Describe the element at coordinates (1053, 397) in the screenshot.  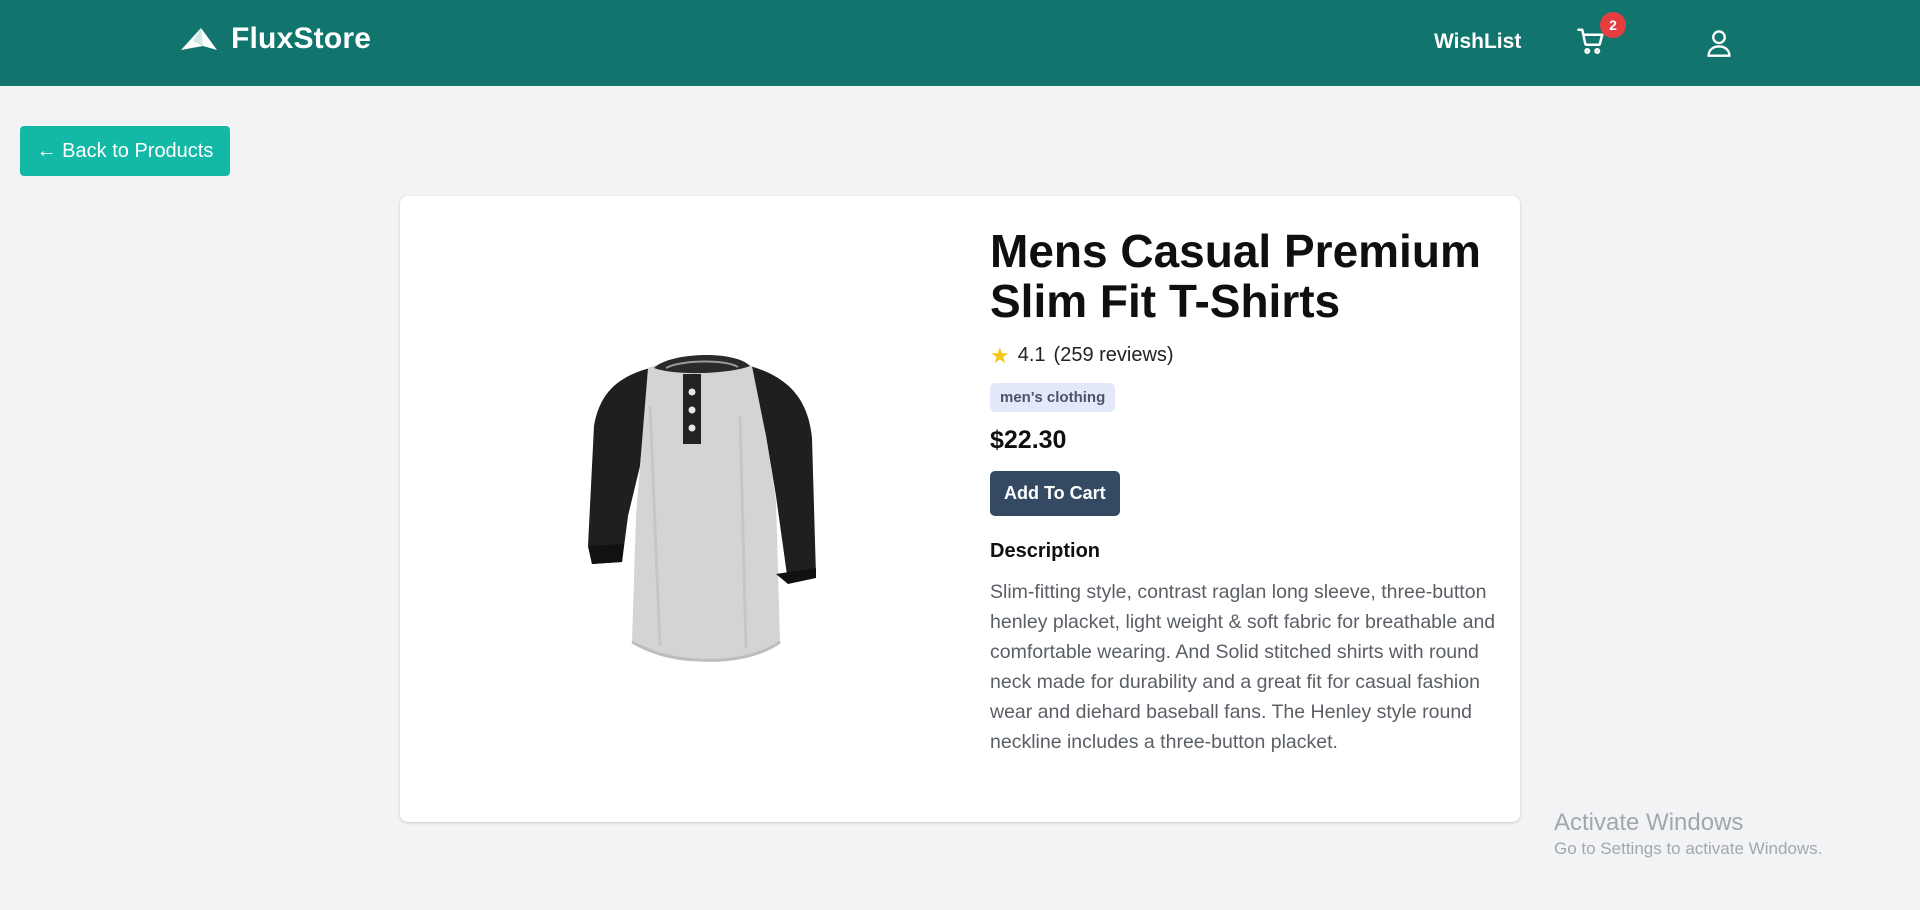
I see `category-badge: men's clothing` at that location.